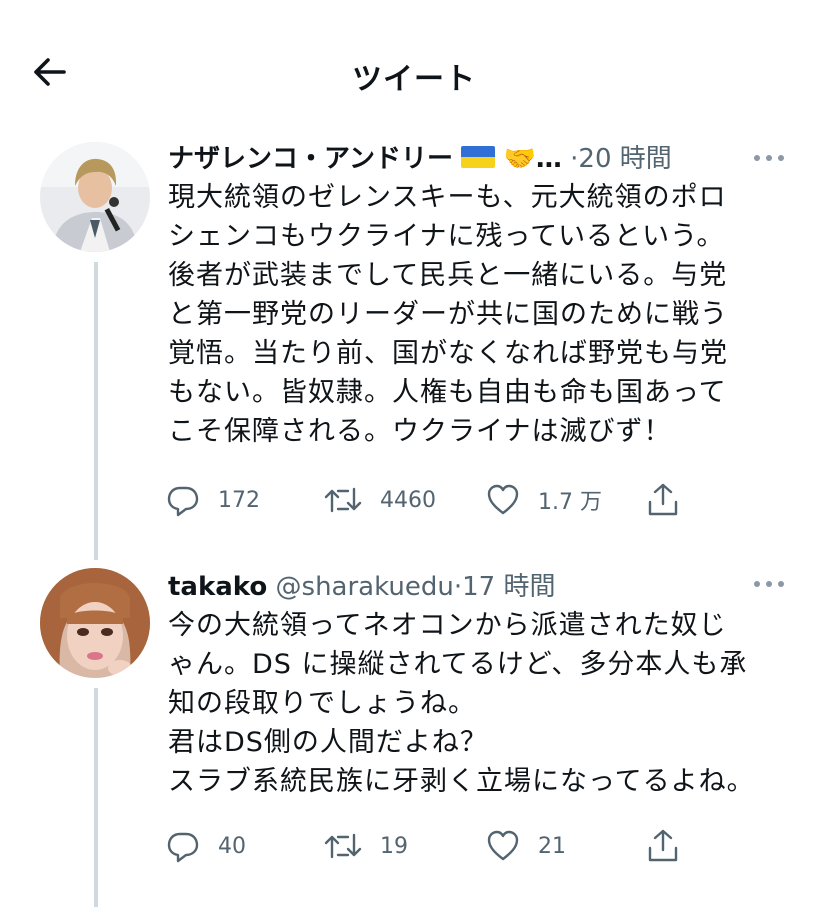  Describe the element at coordinates (478, 157) in the screenshot. I see `ukraine-flag-icon` at that location.